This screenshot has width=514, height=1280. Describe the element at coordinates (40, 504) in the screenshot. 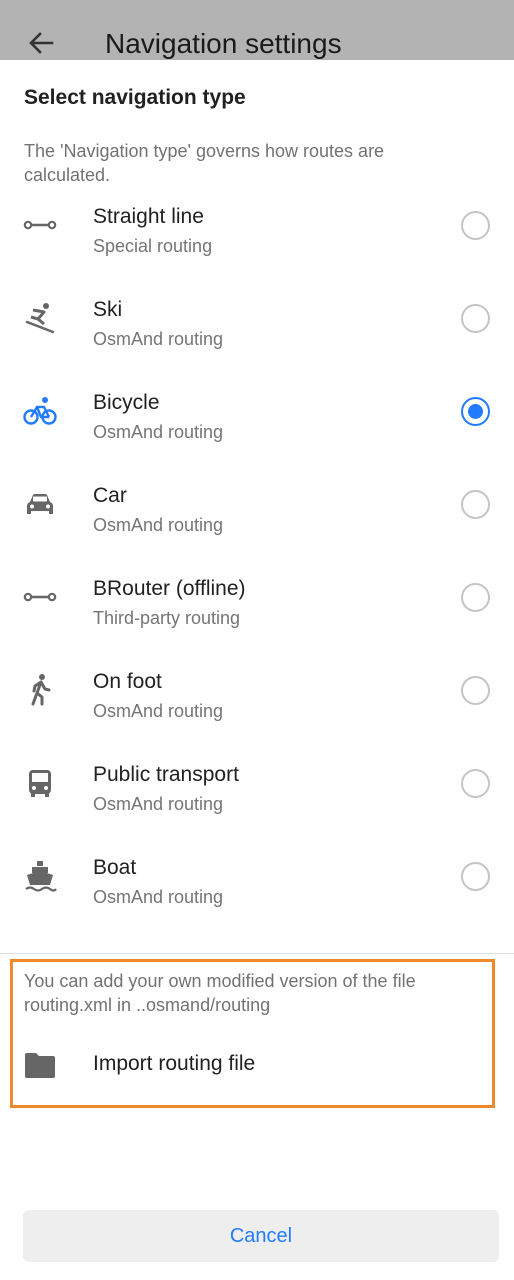

I see `car-icon` at that location.